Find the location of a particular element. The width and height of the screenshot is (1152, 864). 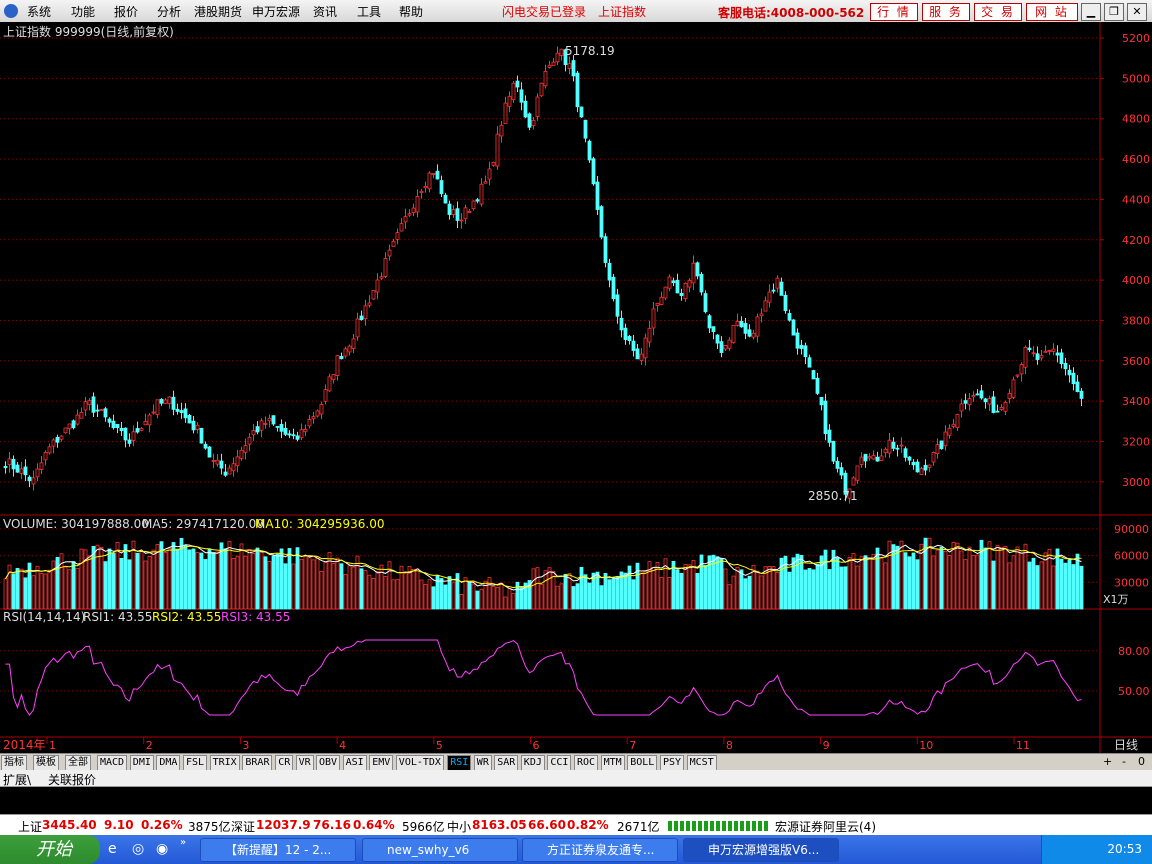

indicator-tab-cci: CCI is located at coordinates (559, 763).